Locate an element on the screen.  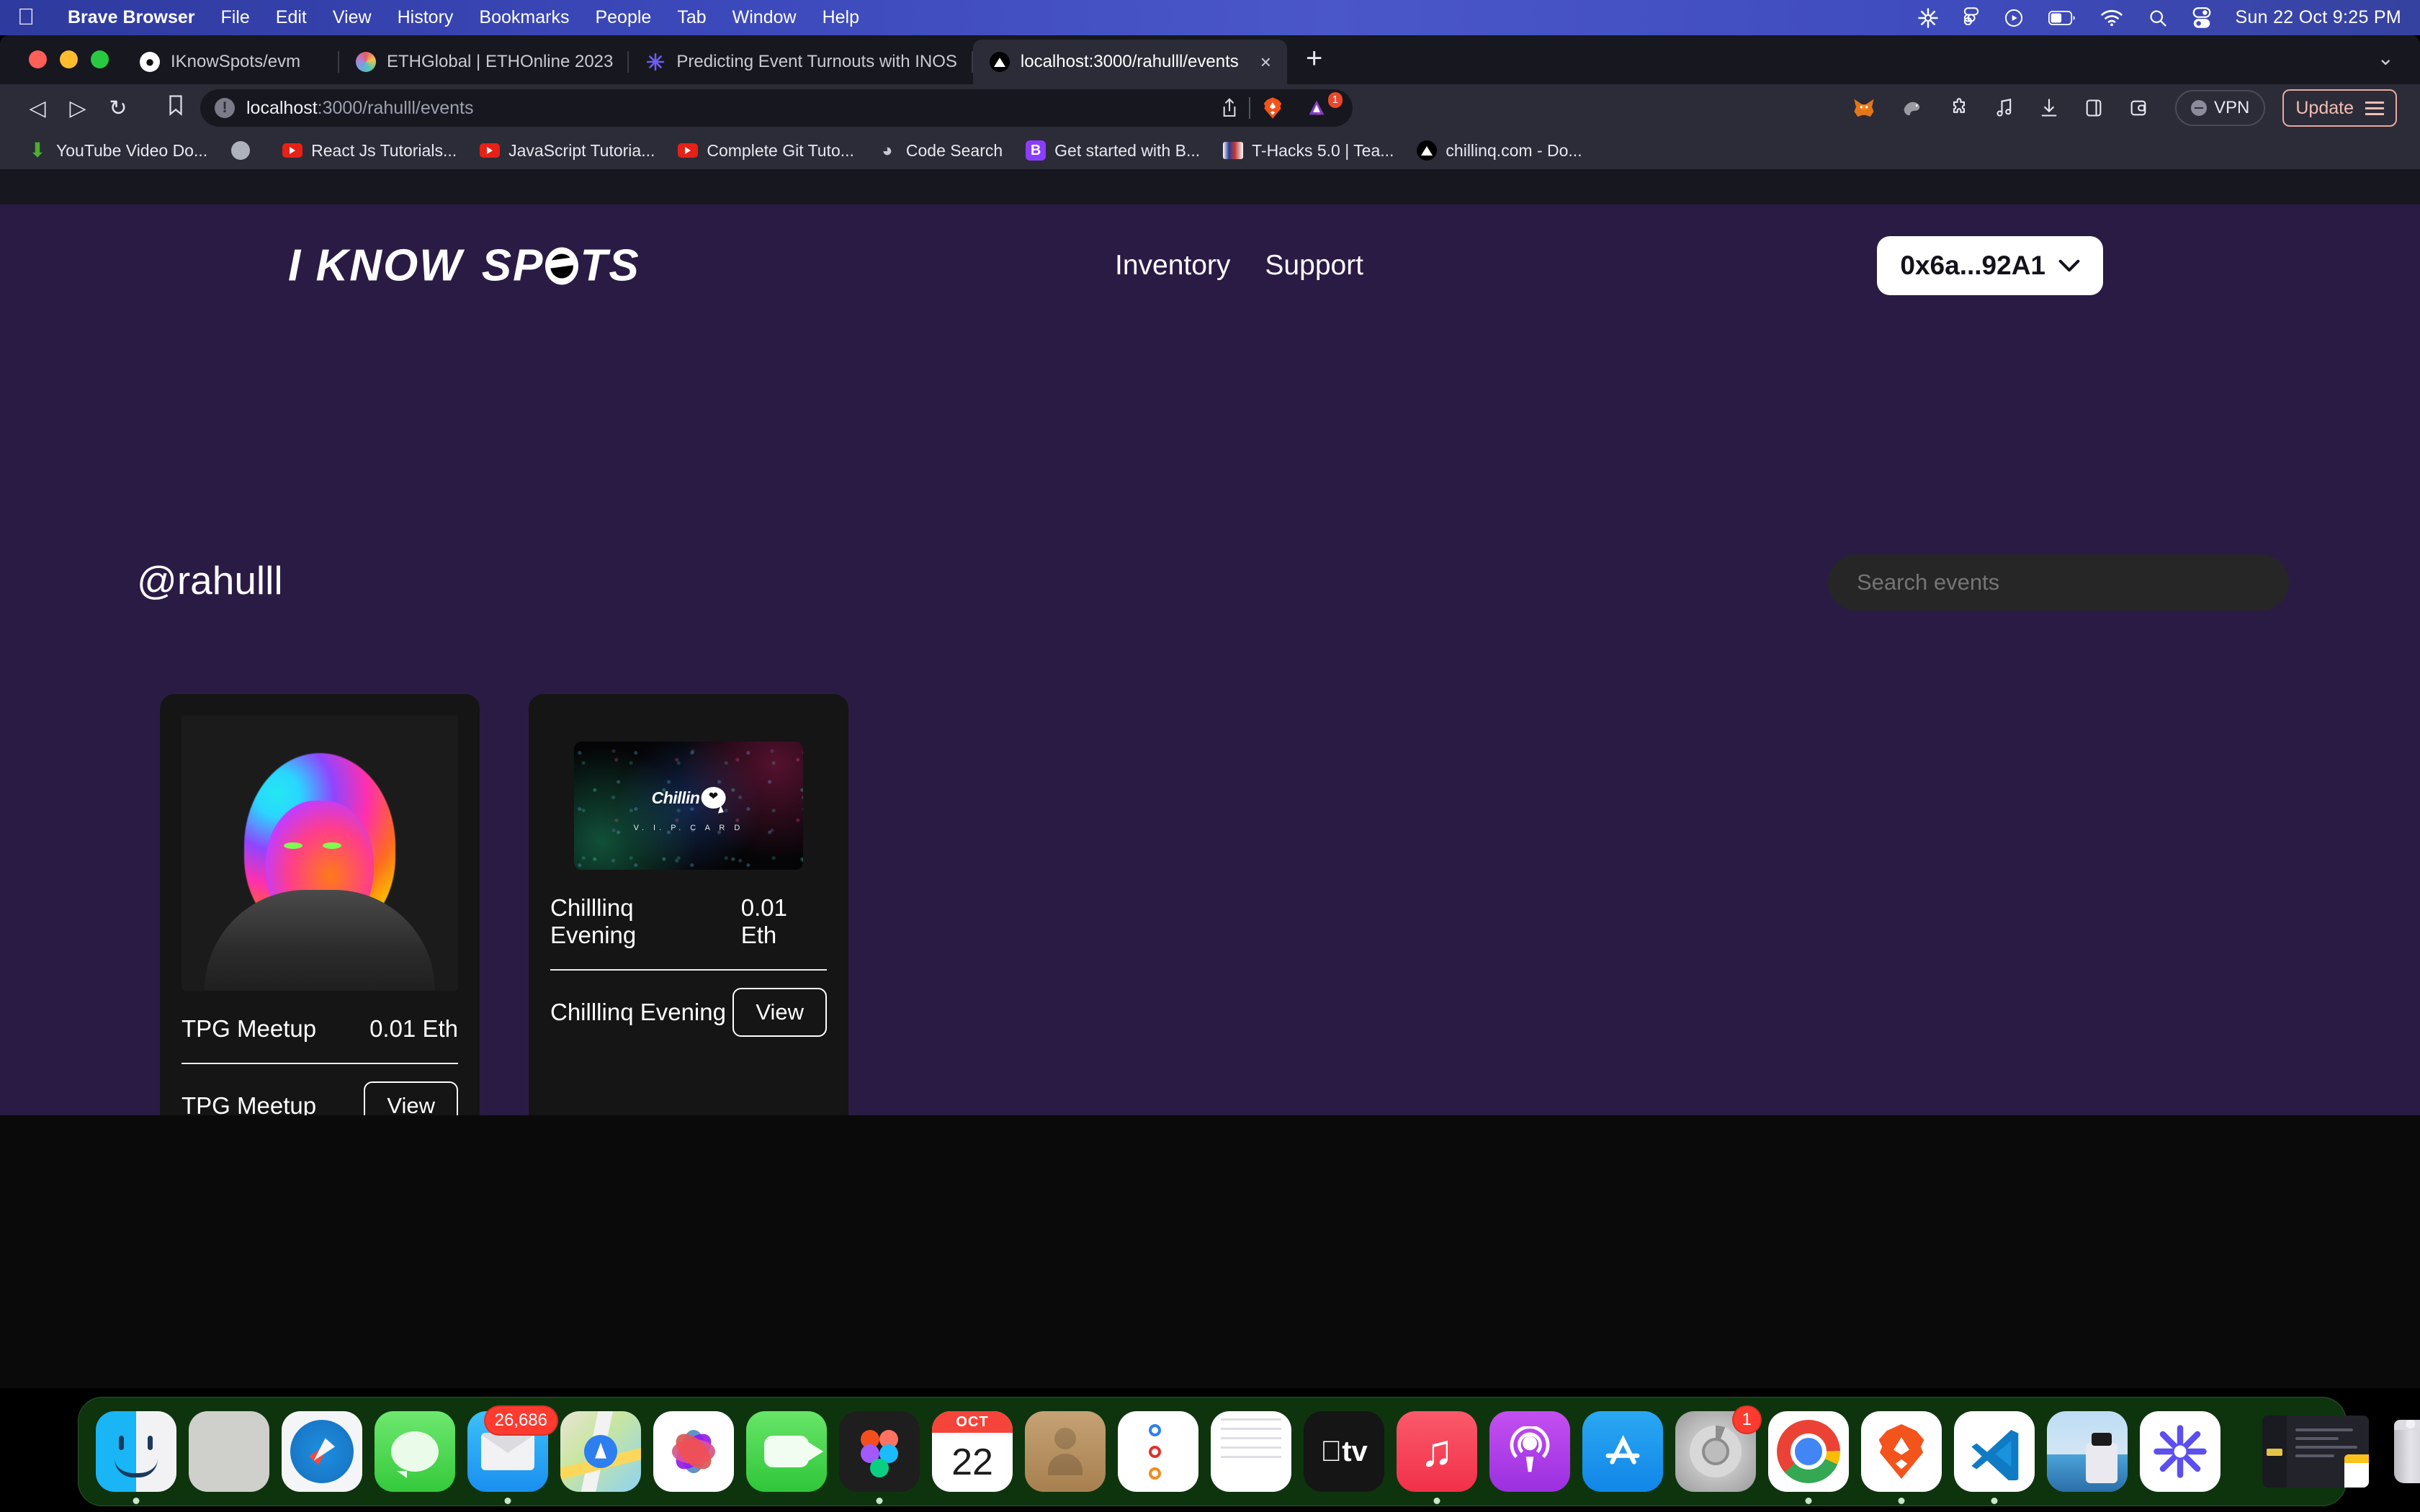
dock-item-mail: 26,686 is located at coordinates (512, 1454).